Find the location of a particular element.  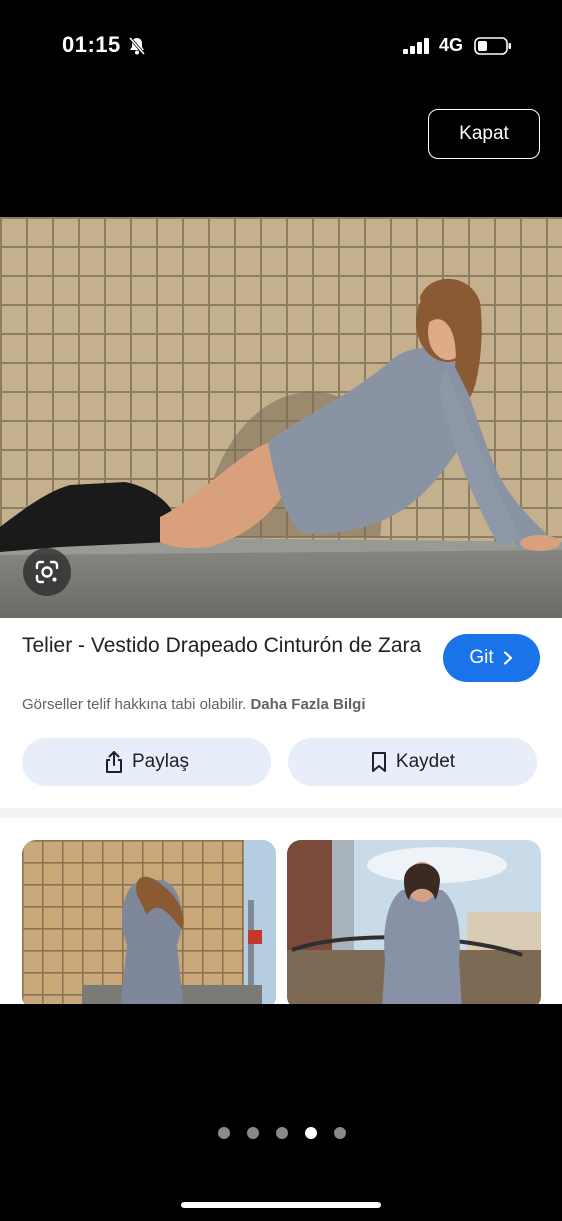

share-icon is located at coordinates (113, 762).